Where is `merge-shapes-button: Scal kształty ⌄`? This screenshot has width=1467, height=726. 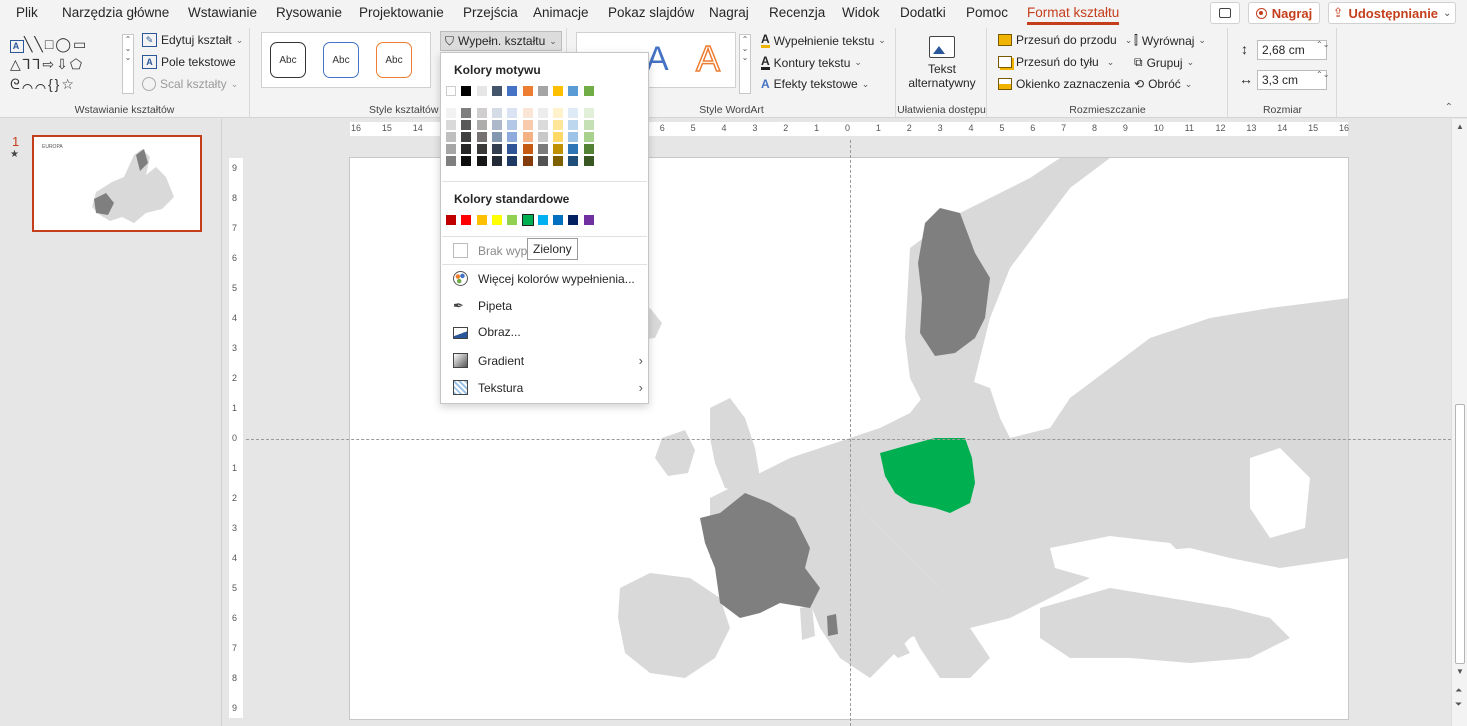 merge-shapes-button: Scal kształty ⌄ is located at coordinates (190, 84).